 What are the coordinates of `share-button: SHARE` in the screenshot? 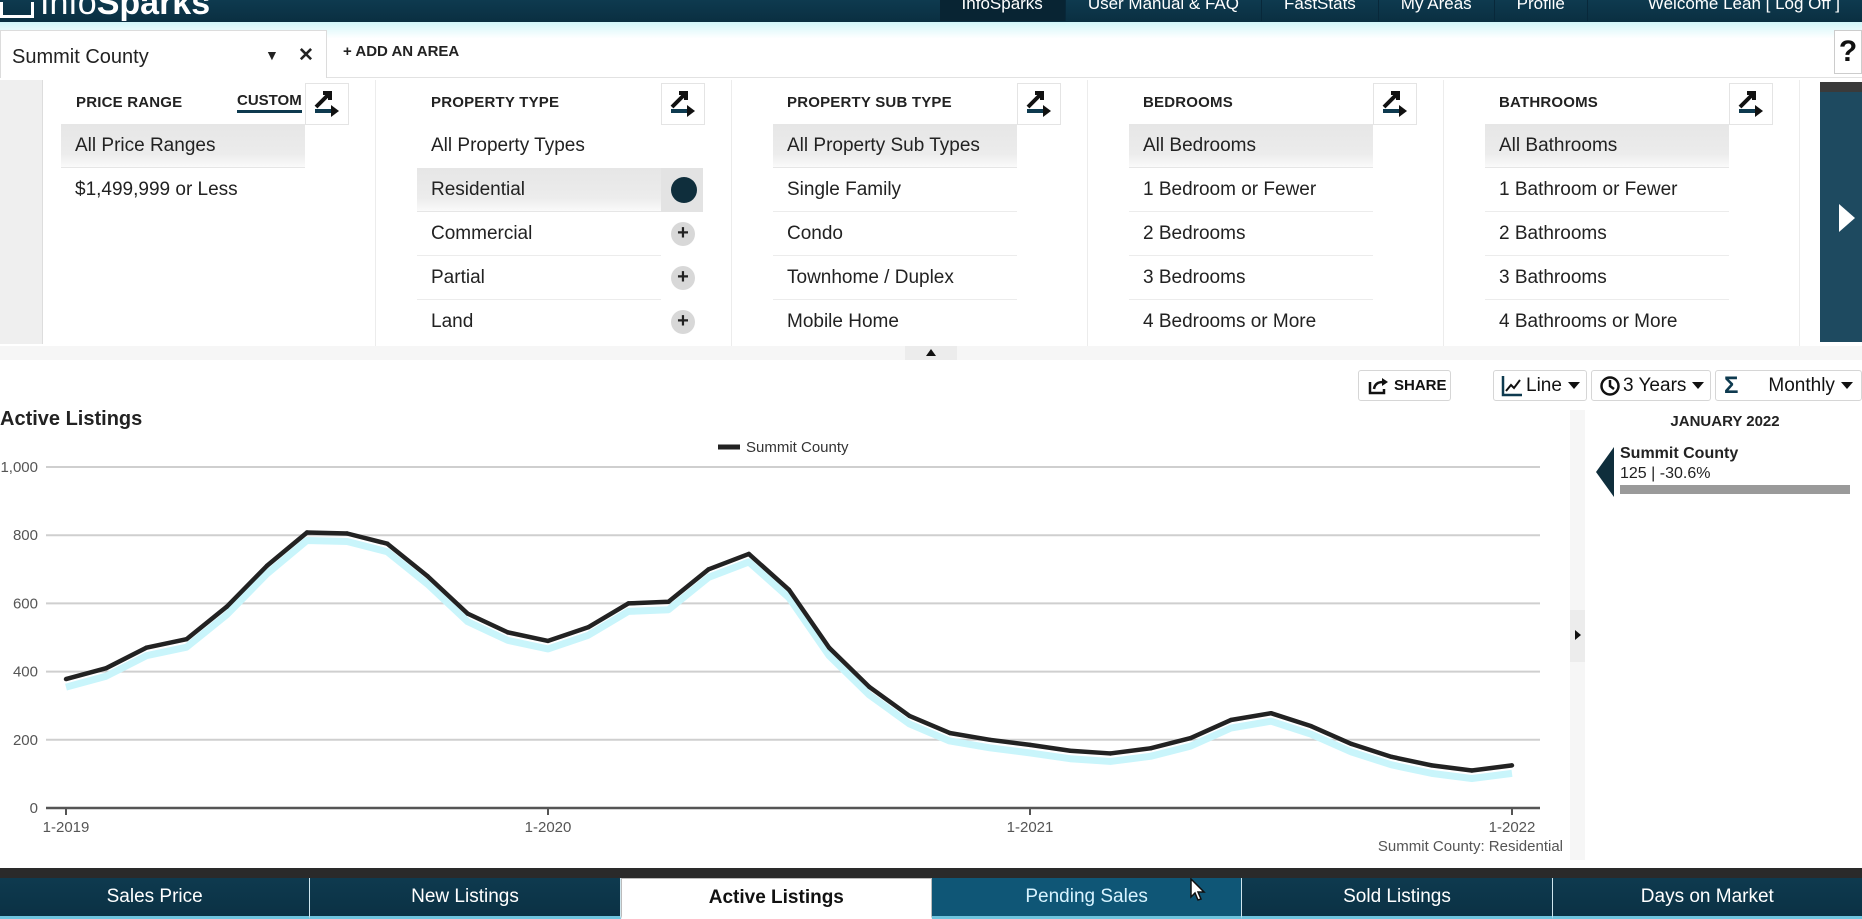 It's located at (1404, 385).